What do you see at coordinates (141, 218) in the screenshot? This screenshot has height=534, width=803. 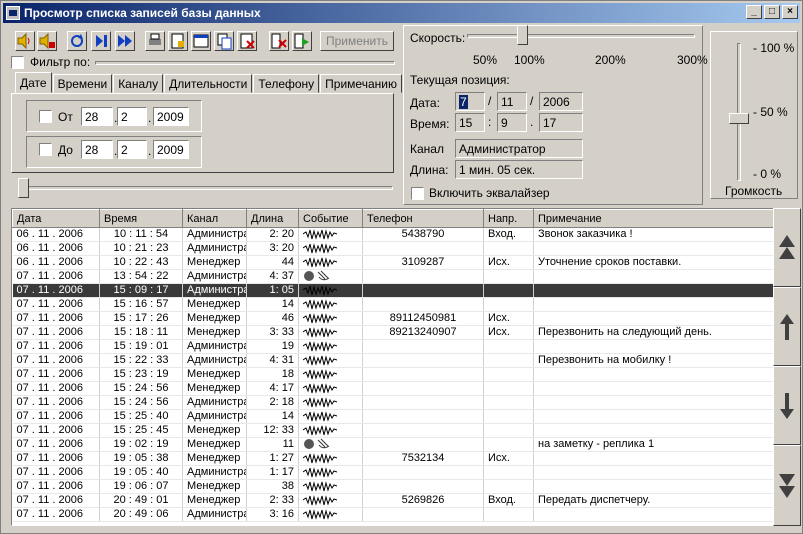 I see `col-time: Время` at bounding box center [141, 218].